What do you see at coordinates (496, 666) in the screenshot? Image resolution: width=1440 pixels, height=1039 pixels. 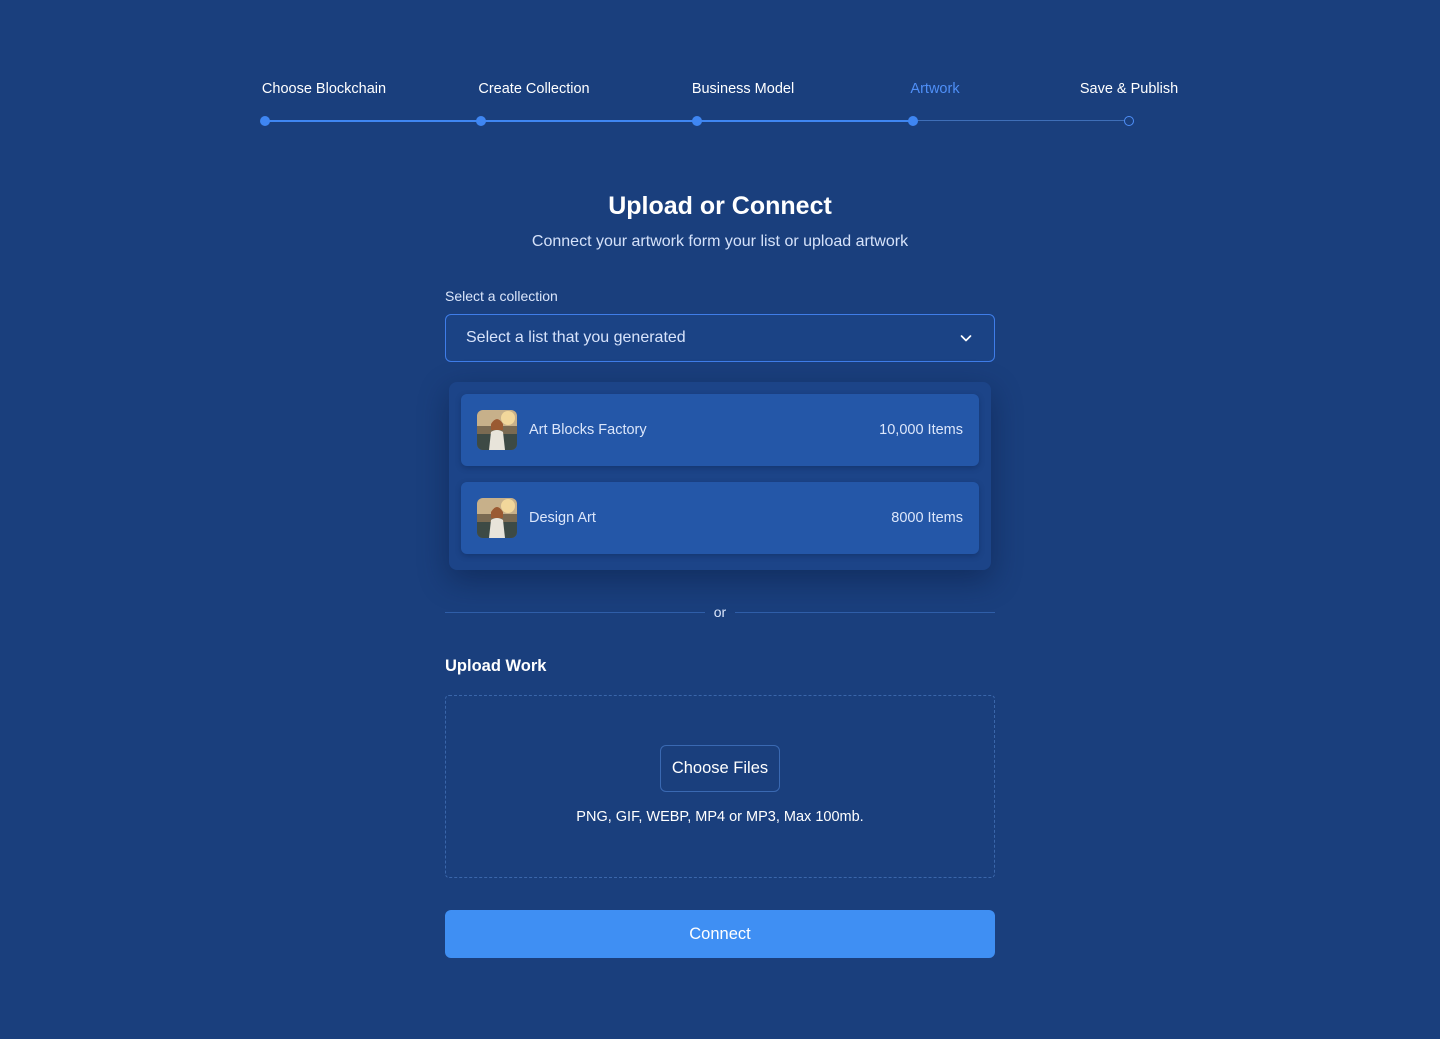 I see `upload-work-heading: Upload Work` at bounding box center [496, 666].